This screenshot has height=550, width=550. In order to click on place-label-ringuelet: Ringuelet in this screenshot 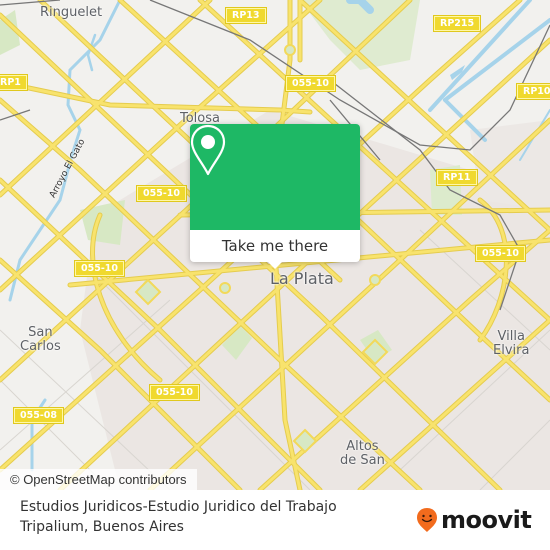, I will do `click(71, 12)`.